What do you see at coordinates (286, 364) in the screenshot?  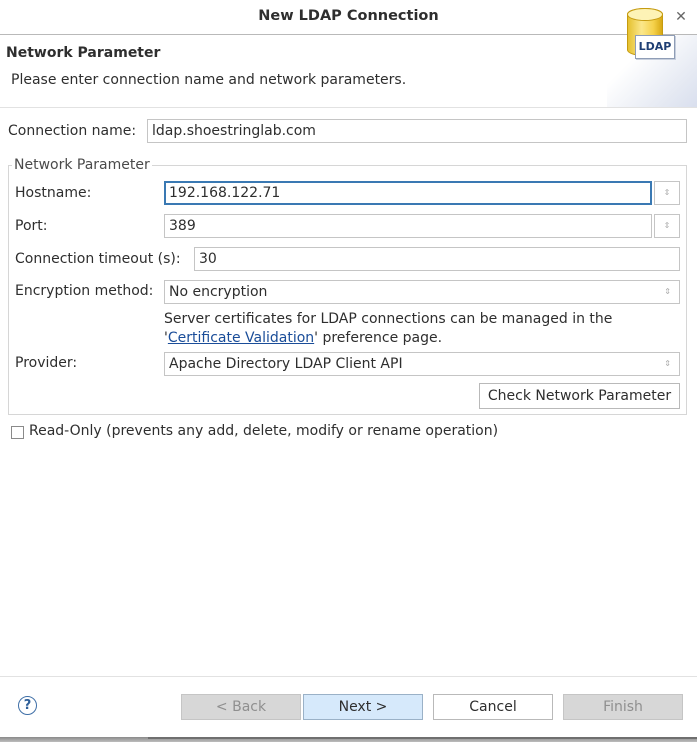 I see `provider-value: Apache Directory LDAP Client API` at bounding box center [286, 364].